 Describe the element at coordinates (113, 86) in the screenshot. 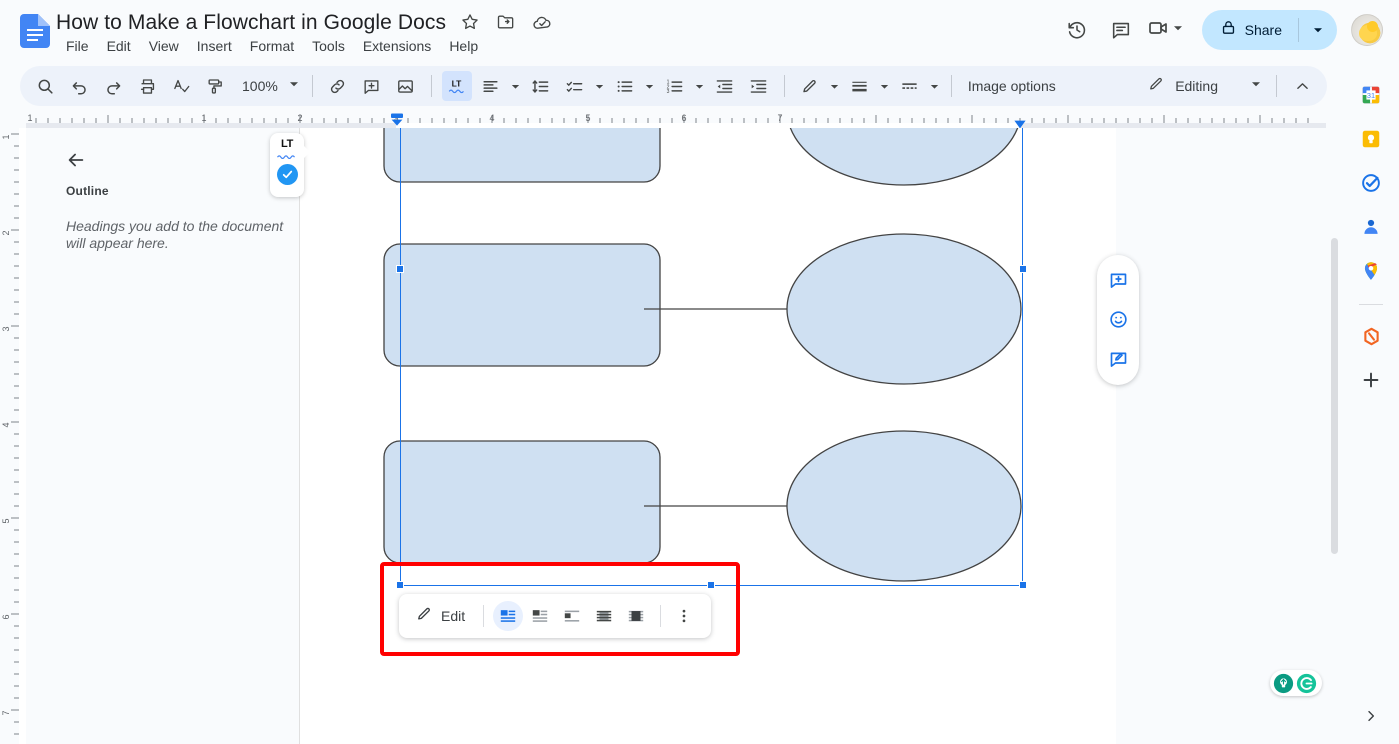

I see `redo-icon` at that location.